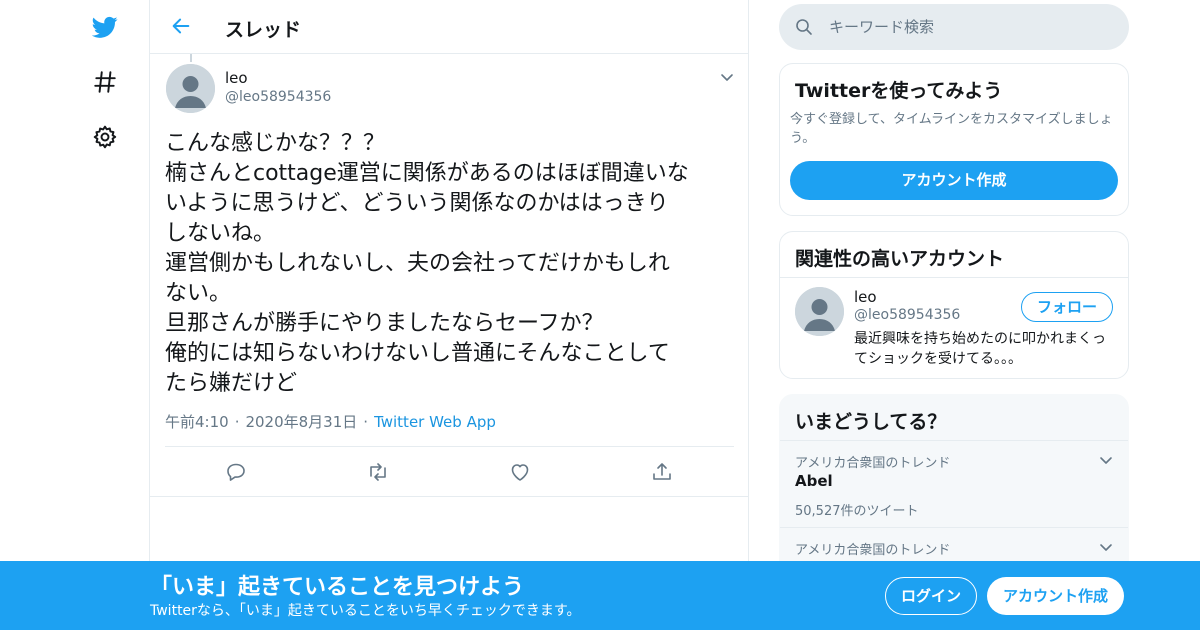 This screenshot has height=630, width=1200. What do you see at coordinates (198, 293) in the screenshot?
I see `tweet-text-line: ない。` at bounding box center [198, 293].